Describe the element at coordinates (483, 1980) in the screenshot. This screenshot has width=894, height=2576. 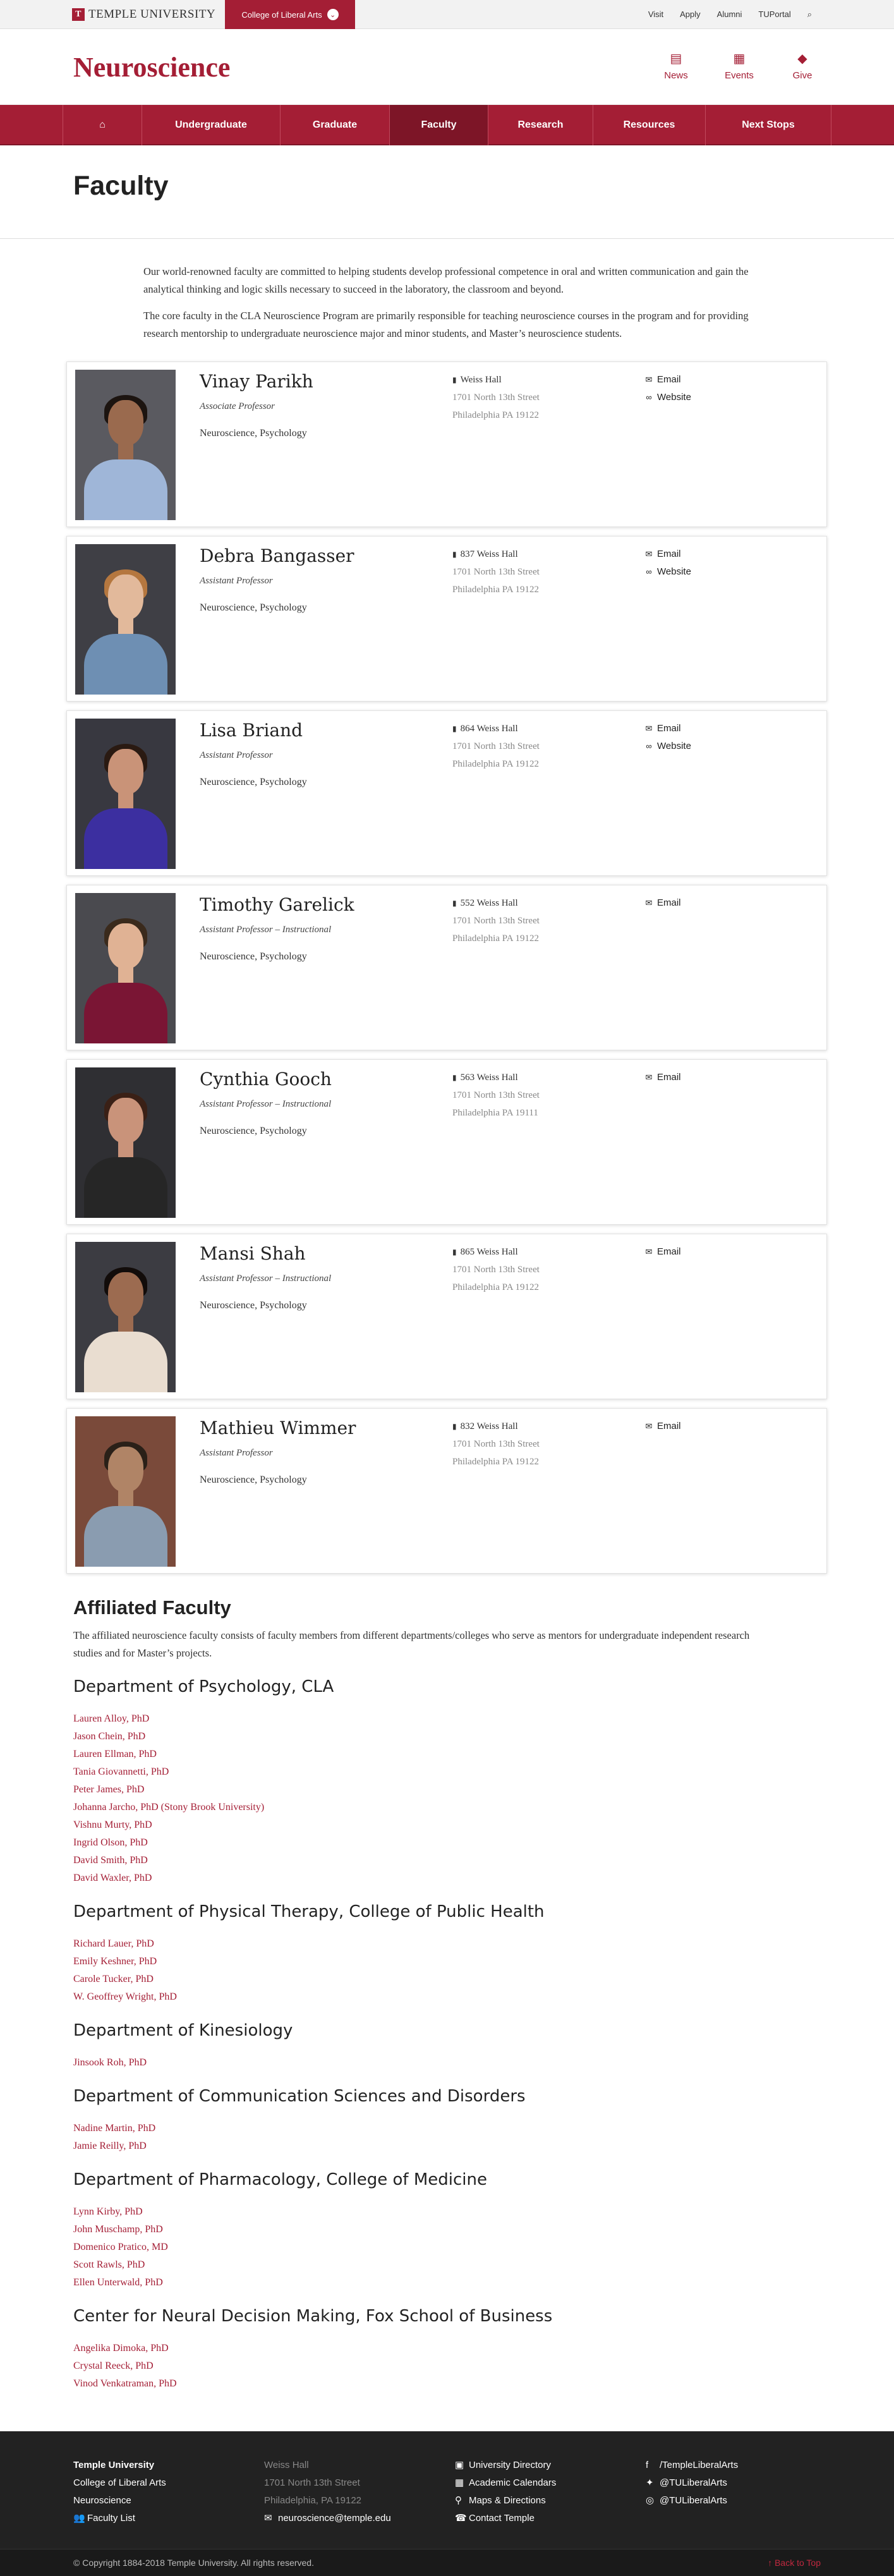
I see `member-link: Carole Tucker, PhD` at that location.